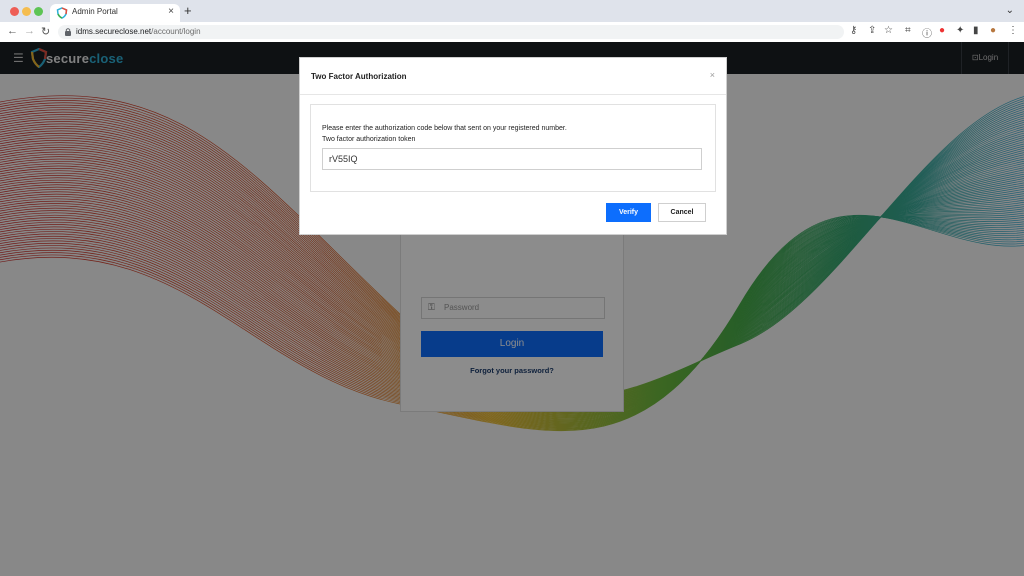 This screenshot has width=1024, height=576. What do you see at coordinates (369, 139) in the screenshot?
I see `token-field-label: Two factor authorization token` at bounding box center [369, 139].